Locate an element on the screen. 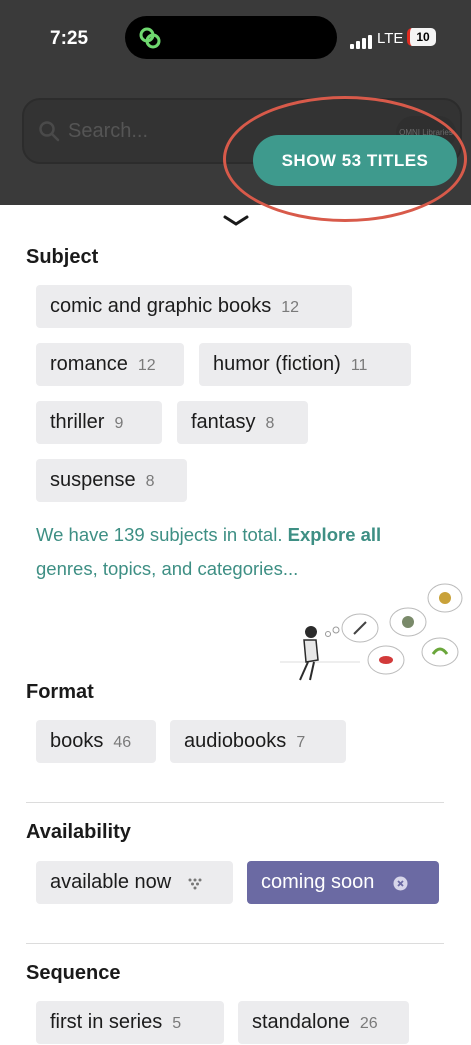 This screenshot has height=1045, width=471. highlight-ring is located at coordinates (345, 159).